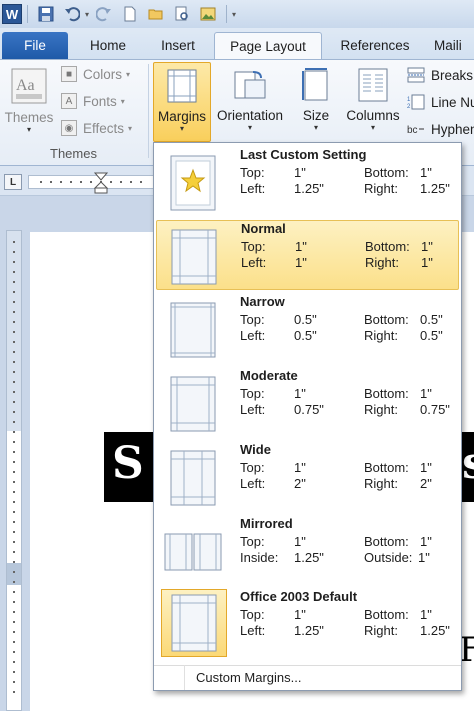  What do you see at coordinates (101, 183) in the screenshot?
I see `indent-marker-icon` at bounding box center [101, 183].